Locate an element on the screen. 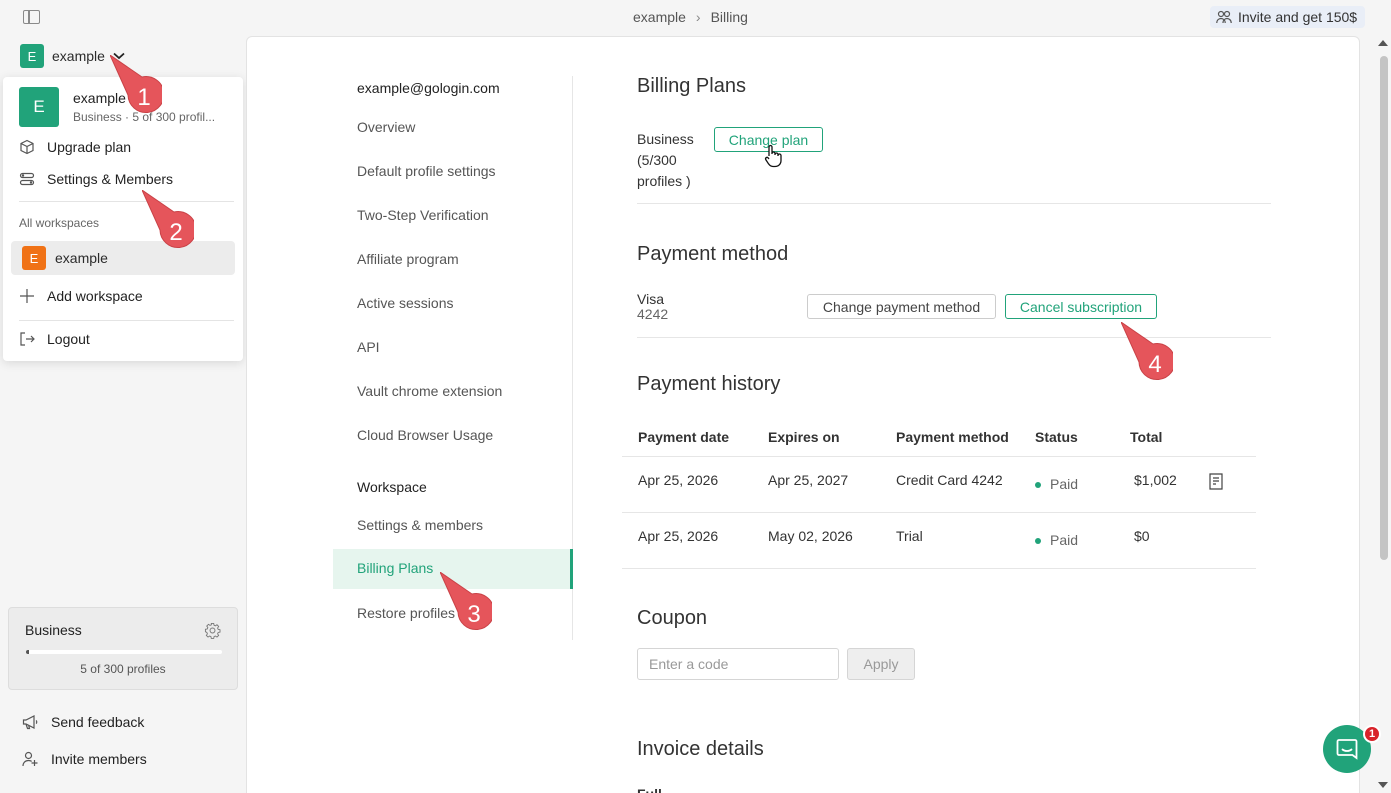  workspace-avatar: E is located at coordinates (32, 56).